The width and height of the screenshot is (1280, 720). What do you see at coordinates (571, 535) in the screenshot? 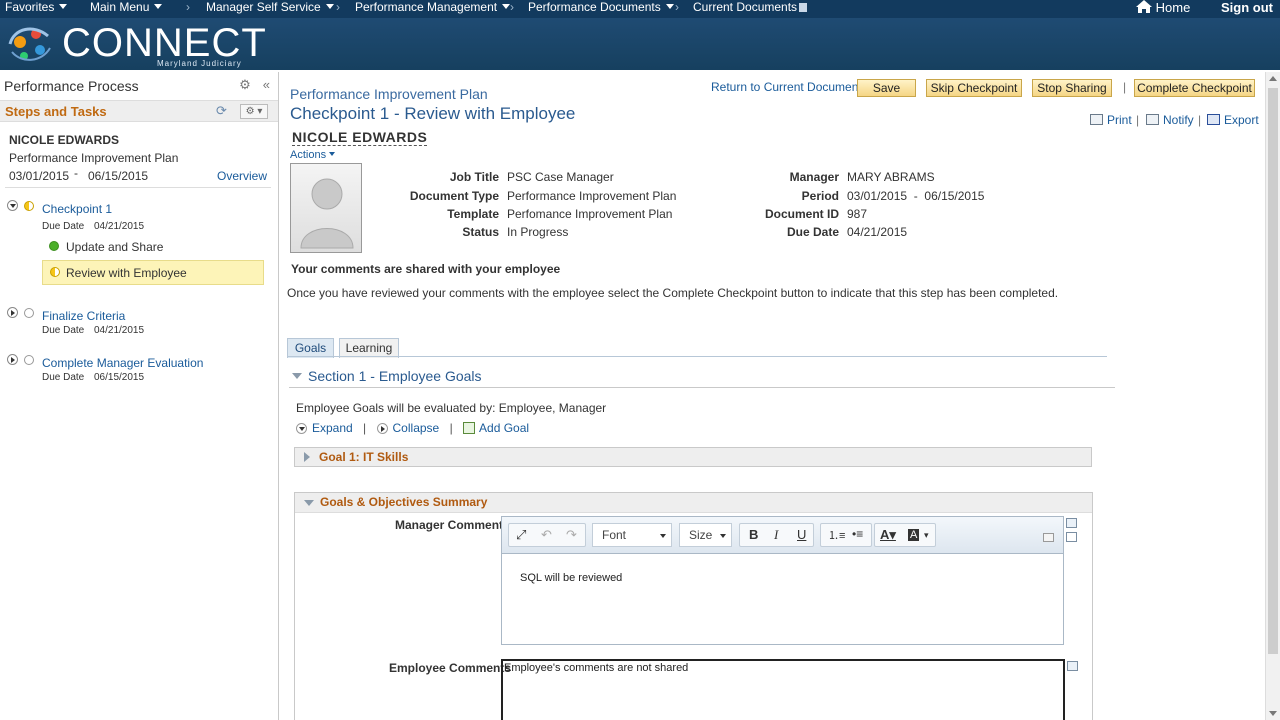
I see `redo-icon: ↷` at bounding box center [571, 535].